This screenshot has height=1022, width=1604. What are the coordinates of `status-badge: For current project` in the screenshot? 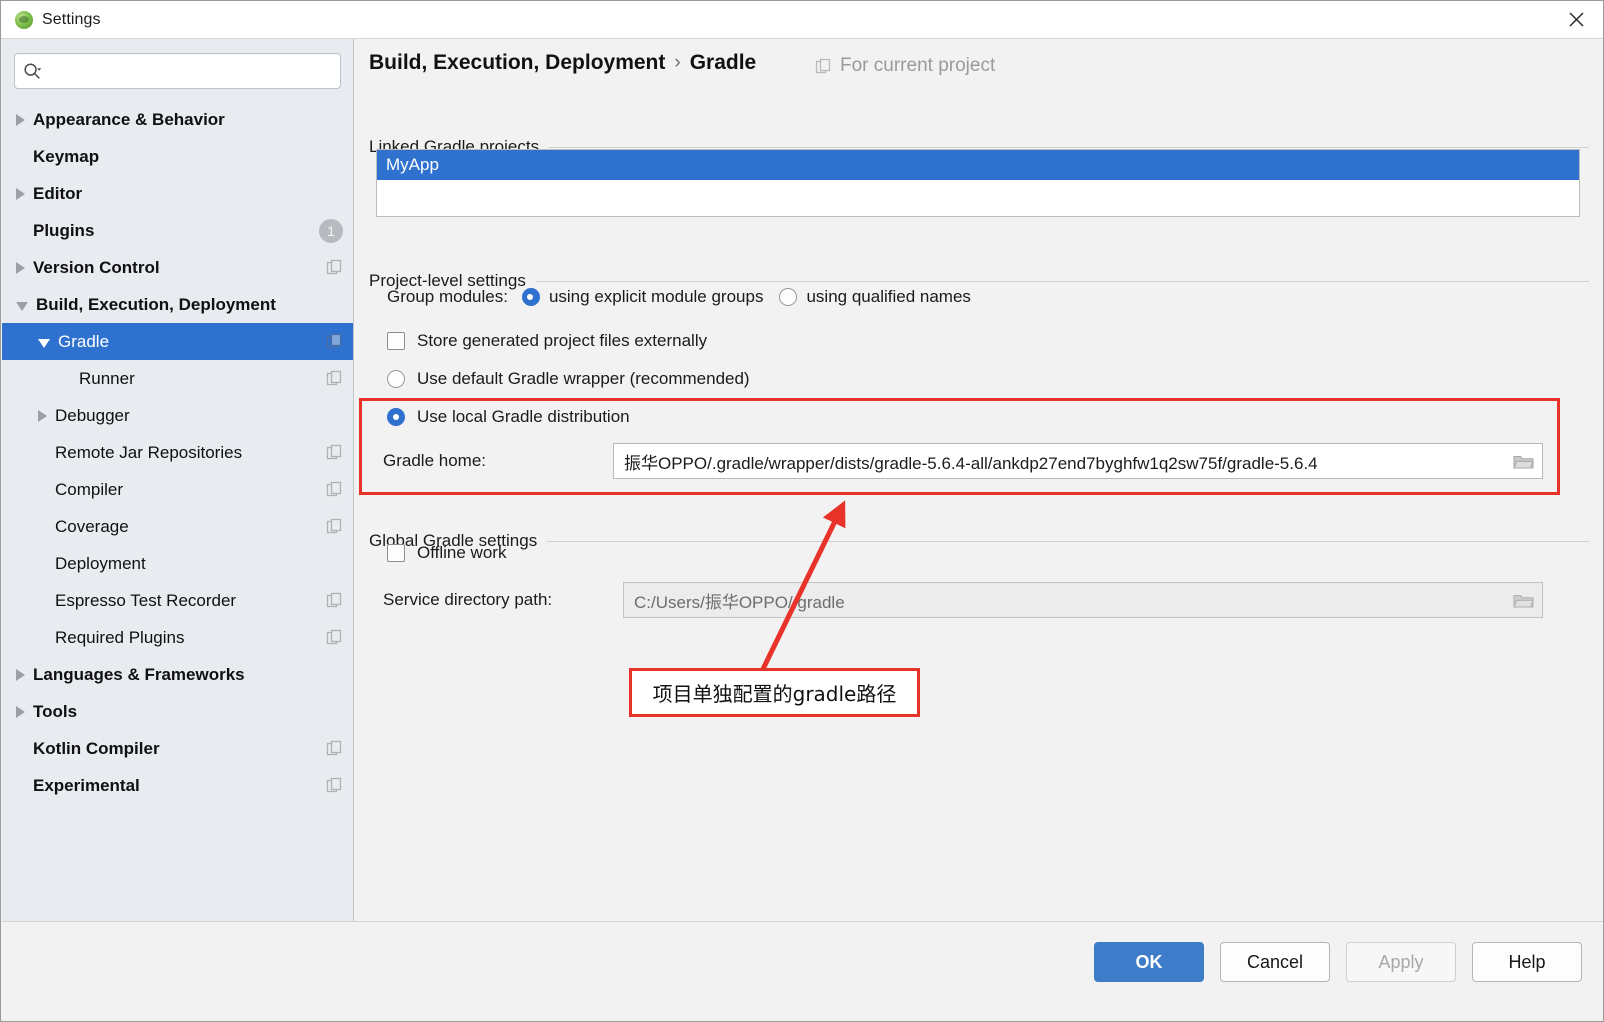 It's located at (905, 66).